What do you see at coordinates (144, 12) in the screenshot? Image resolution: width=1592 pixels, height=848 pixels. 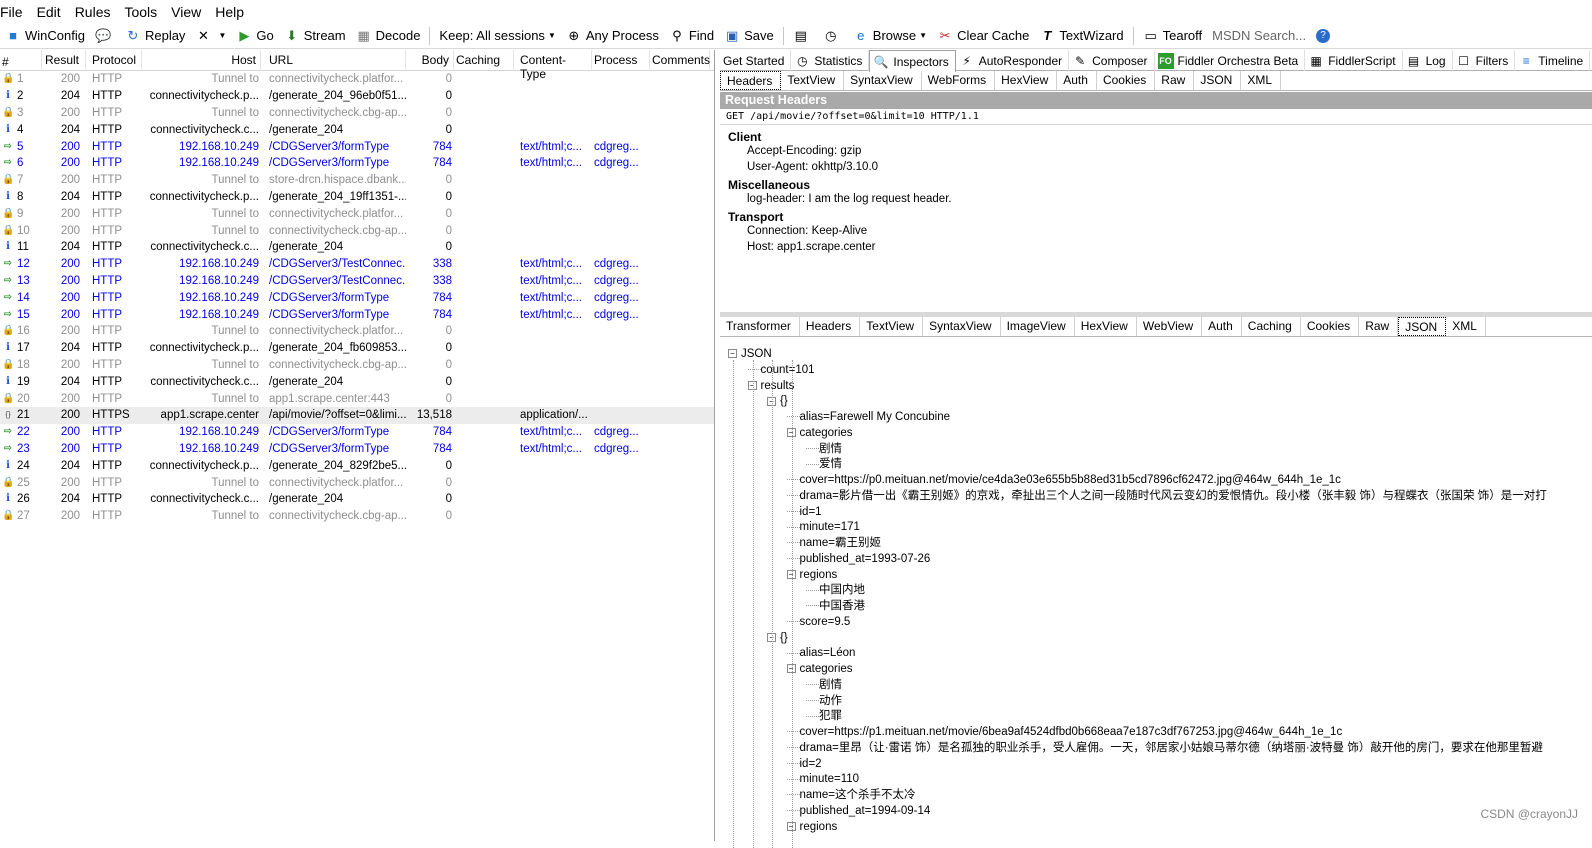 I see `menu-tools: Tools` at bounding box center [144, 12].